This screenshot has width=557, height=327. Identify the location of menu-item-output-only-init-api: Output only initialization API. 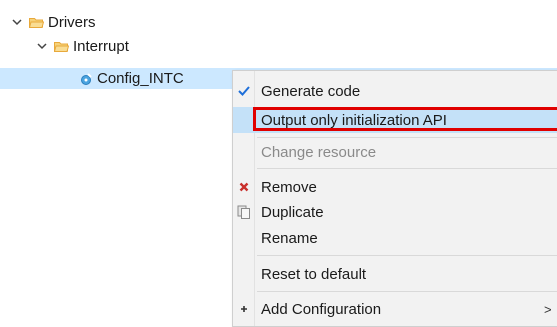
(395, 120).